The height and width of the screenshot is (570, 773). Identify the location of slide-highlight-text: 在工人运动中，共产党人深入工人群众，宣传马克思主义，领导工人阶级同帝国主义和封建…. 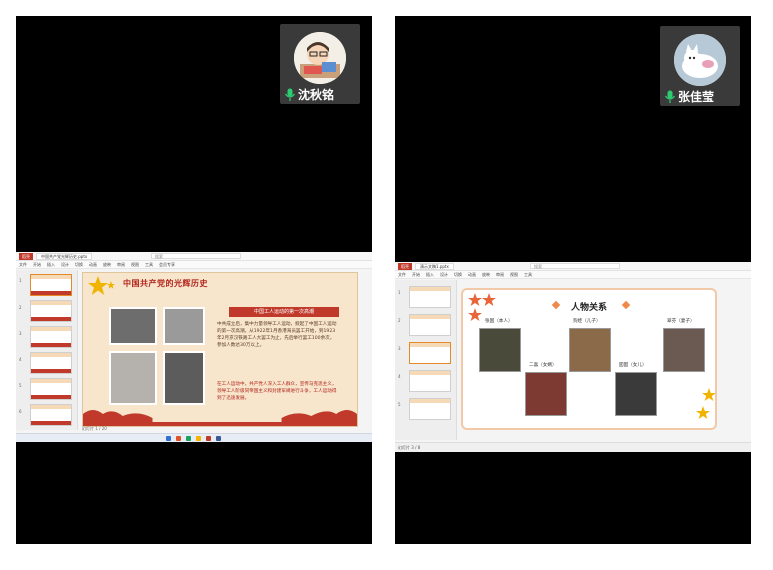
(277, 391).